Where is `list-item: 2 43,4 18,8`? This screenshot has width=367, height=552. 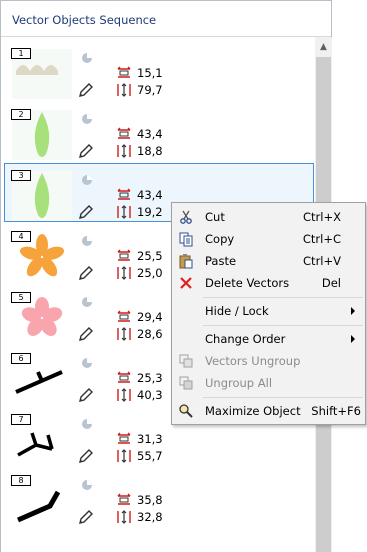 list-item: 2 43,4 18,8 is located at coordinates (159, 132).